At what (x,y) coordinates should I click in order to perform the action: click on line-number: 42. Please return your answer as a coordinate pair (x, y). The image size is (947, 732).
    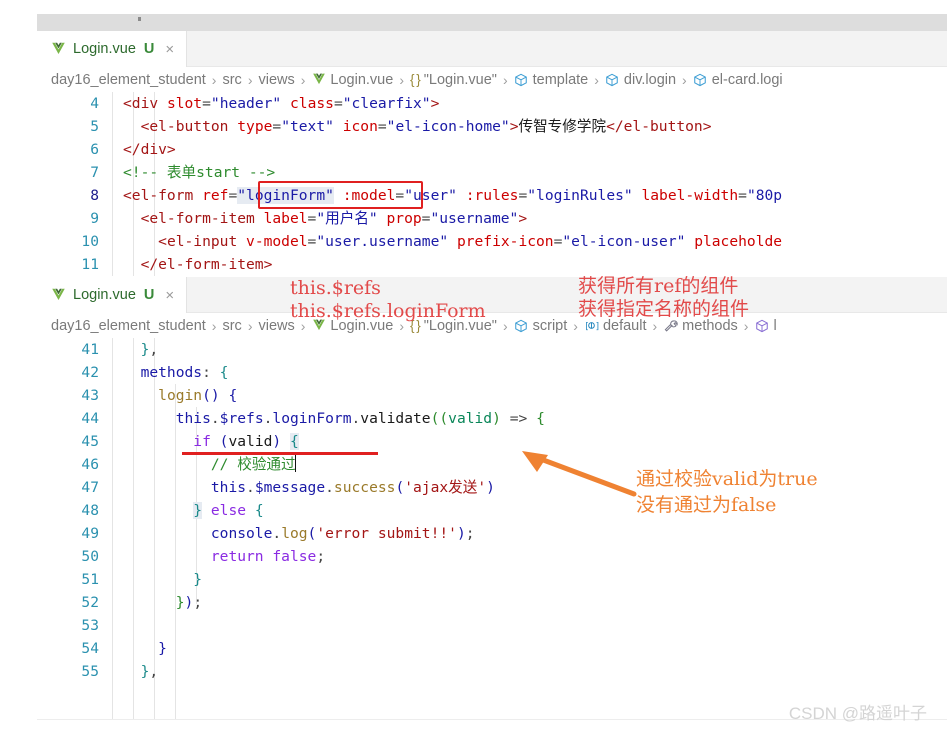
    Looking at the image, I should click on (90, 372).